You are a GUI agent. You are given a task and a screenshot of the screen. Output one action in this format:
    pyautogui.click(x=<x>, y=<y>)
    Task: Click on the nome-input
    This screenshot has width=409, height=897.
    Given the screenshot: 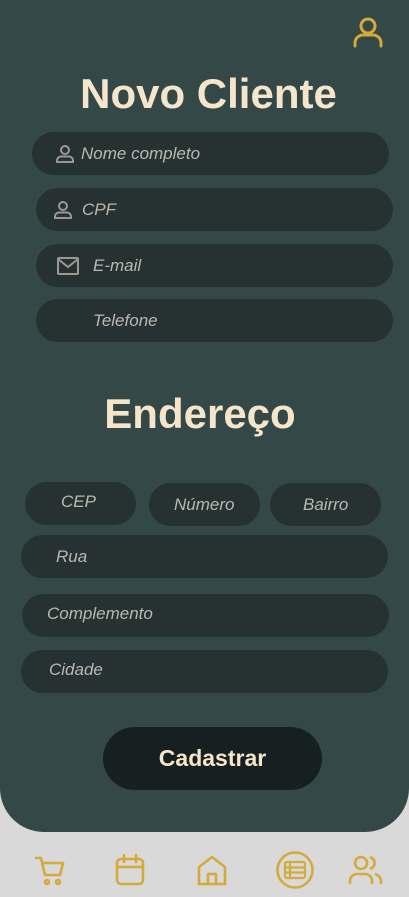 What is the action you would take?
    pyautogui.click(x=232, y=153)
    